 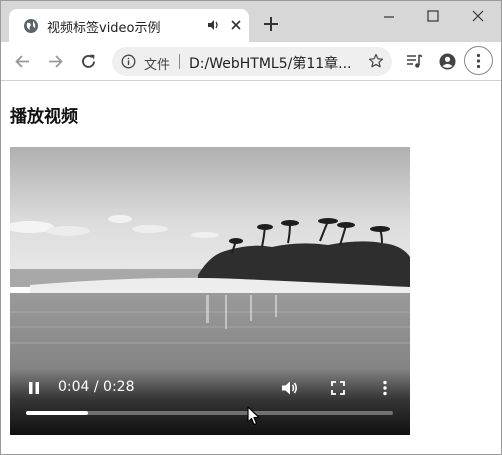 I want to click on progress-fill, so click(x=57, y=413).